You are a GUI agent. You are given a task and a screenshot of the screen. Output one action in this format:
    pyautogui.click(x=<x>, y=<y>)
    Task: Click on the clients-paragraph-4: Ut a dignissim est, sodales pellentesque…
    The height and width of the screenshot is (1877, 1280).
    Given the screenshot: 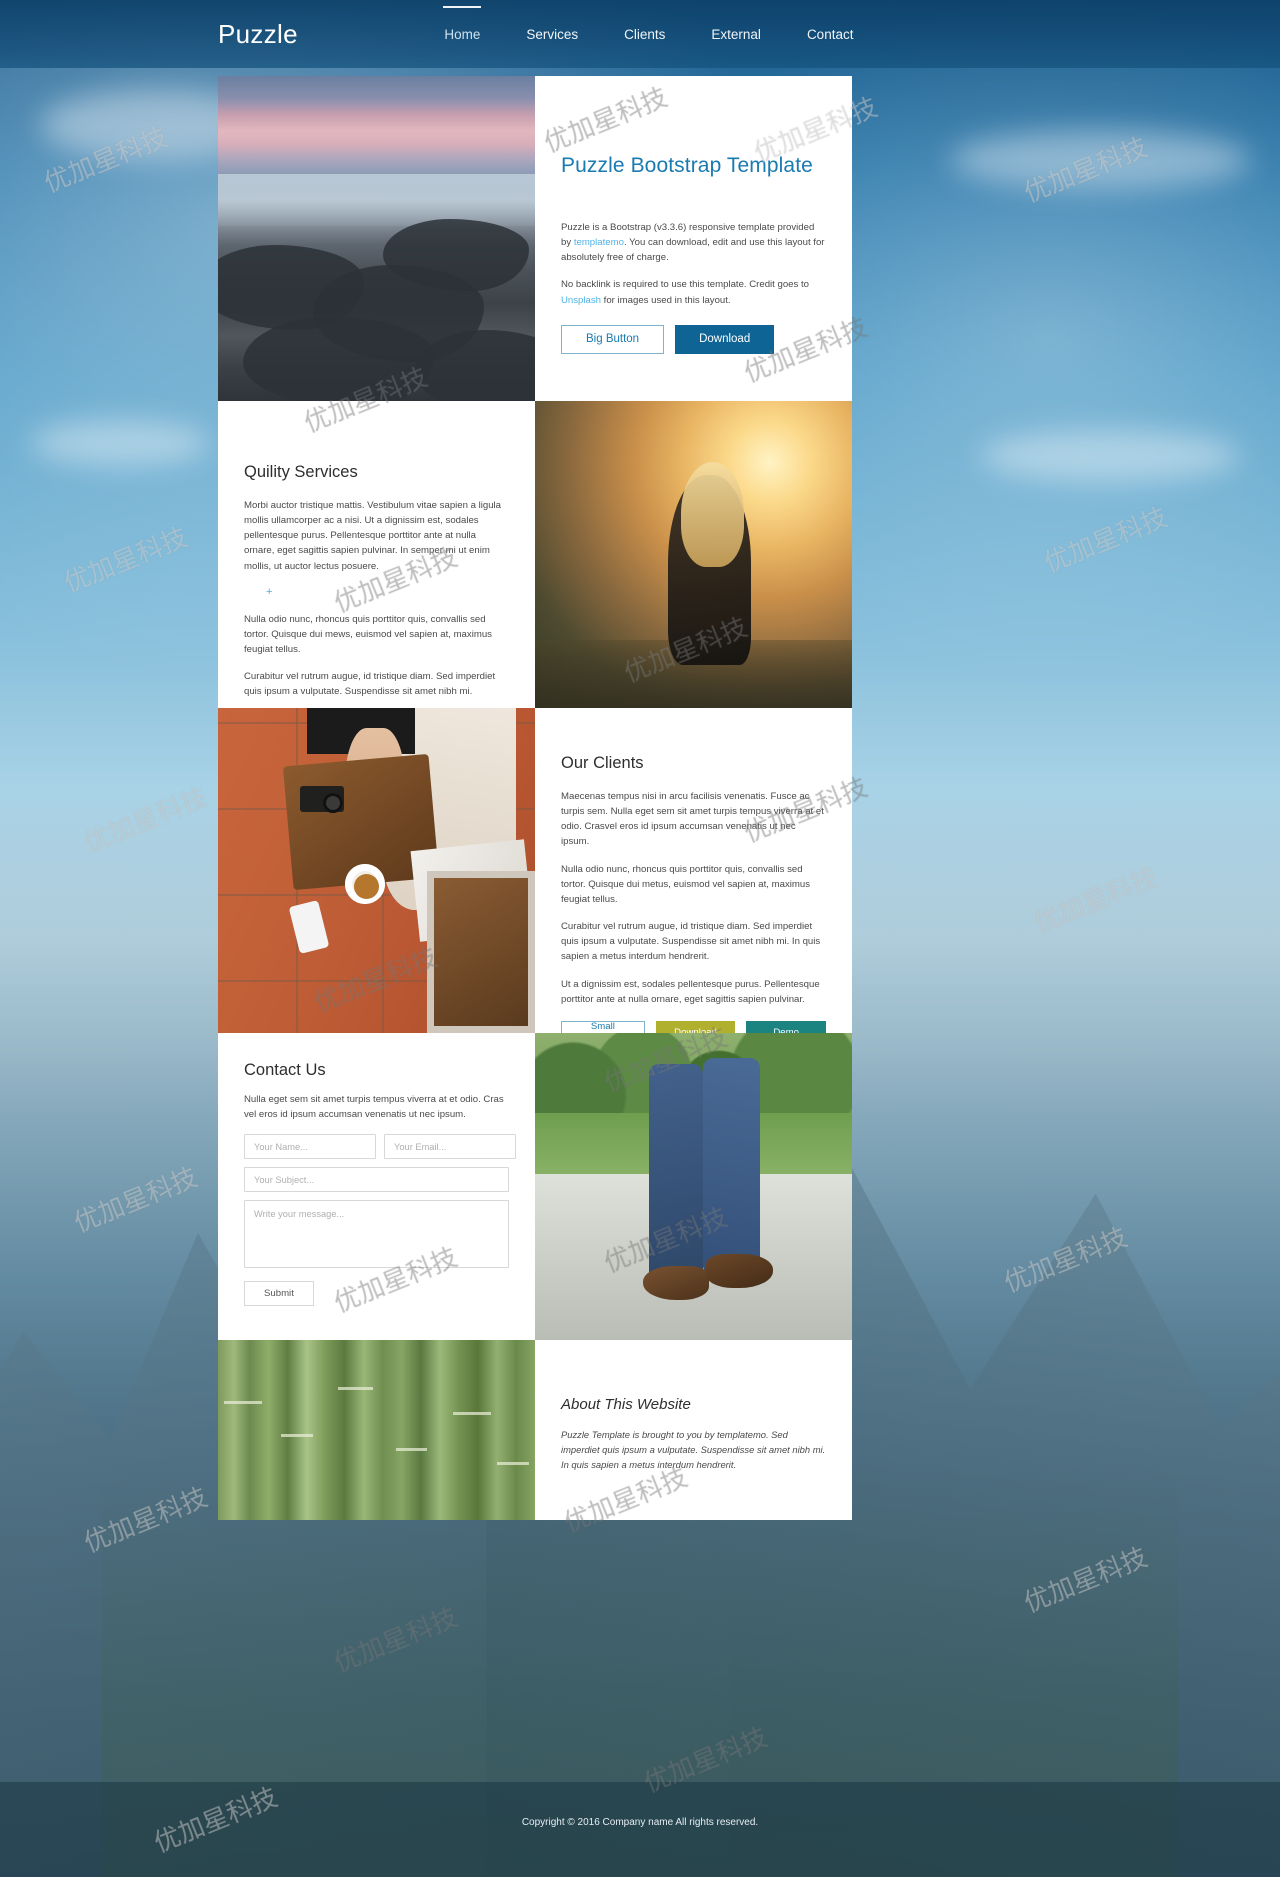 What is the action you would take?
    pyautogui.click(x=690, y=991)
    